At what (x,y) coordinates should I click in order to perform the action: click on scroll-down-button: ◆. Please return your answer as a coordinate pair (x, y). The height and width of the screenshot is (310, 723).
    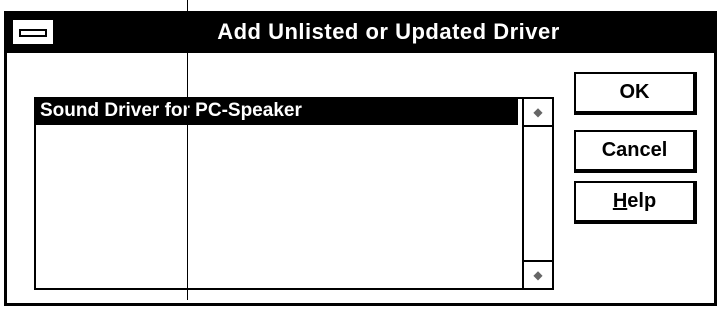
    Looking at the image, I should click on (538, 274).